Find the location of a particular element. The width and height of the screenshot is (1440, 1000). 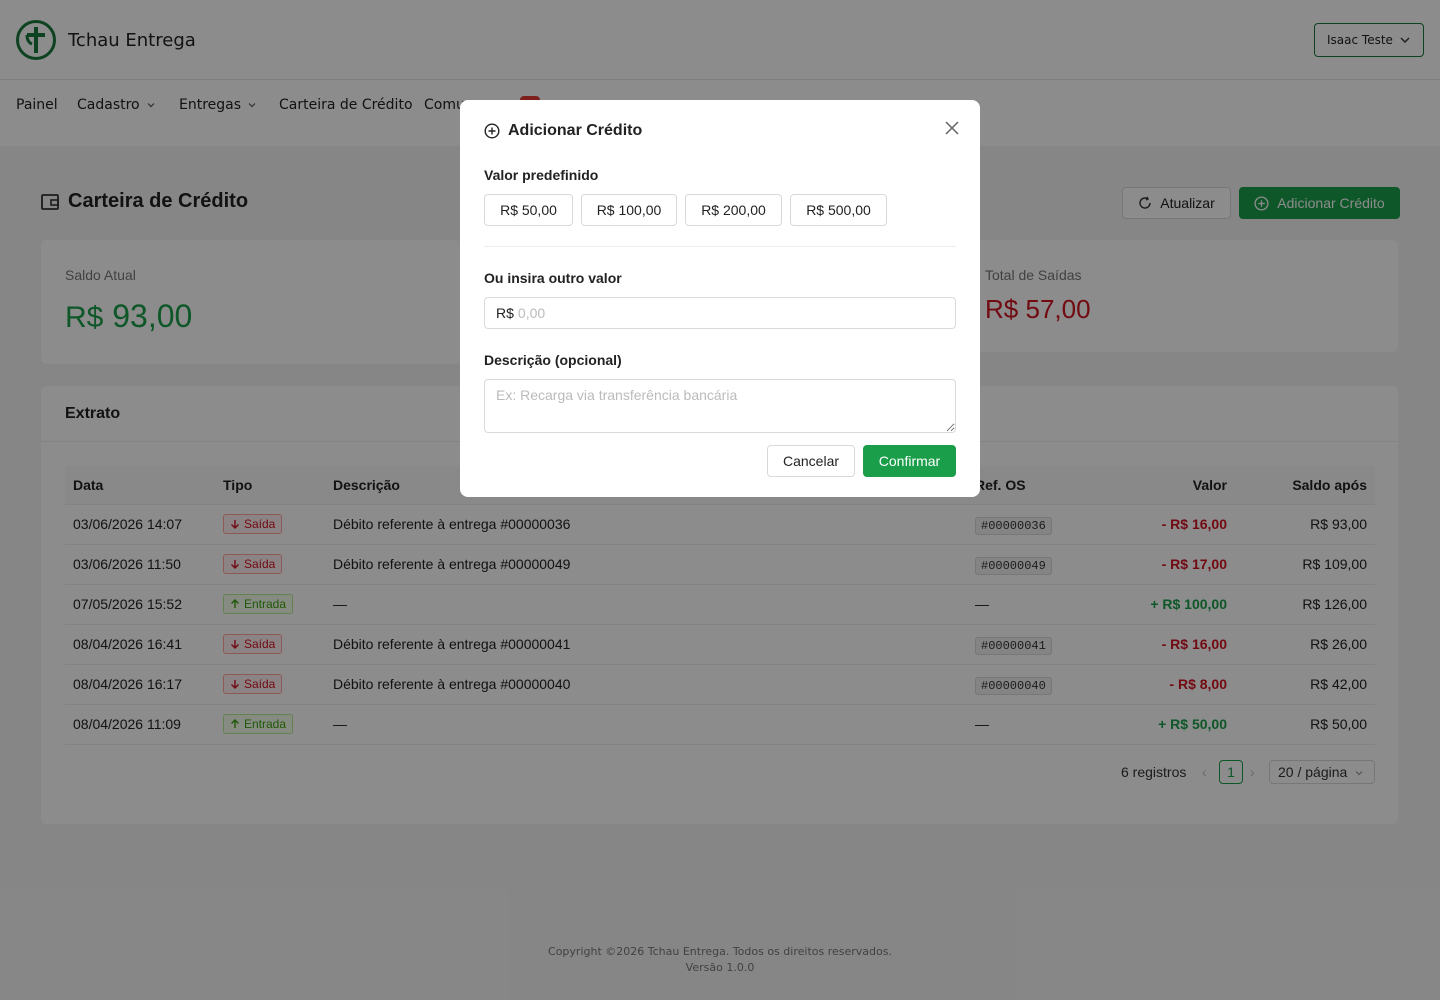

preset-500-button: R$ 500,00 is located at coordinates (838, 210).